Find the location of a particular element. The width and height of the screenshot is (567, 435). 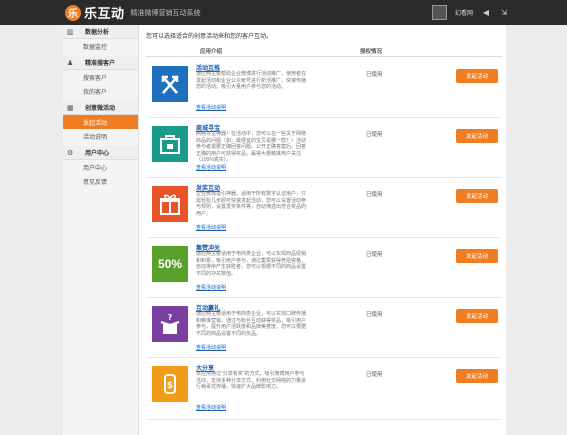

percent-icon: 50% is located at coordinates (170, 264).